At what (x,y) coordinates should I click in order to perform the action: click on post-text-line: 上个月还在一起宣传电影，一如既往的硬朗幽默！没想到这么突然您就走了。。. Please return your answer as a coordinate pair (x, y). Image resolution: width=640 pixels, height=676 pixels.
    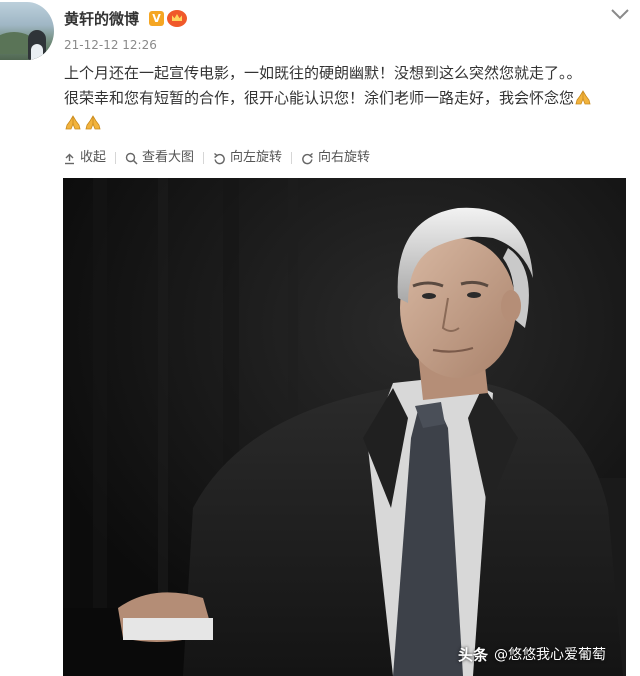
    Looking at the image, I should click on (347, 73).